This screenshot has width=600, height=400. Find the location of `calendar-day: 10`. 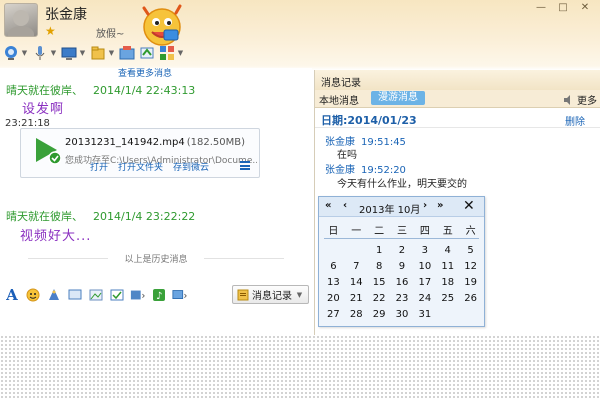

calendar-day: 10 is located at coordinates (424, 267).